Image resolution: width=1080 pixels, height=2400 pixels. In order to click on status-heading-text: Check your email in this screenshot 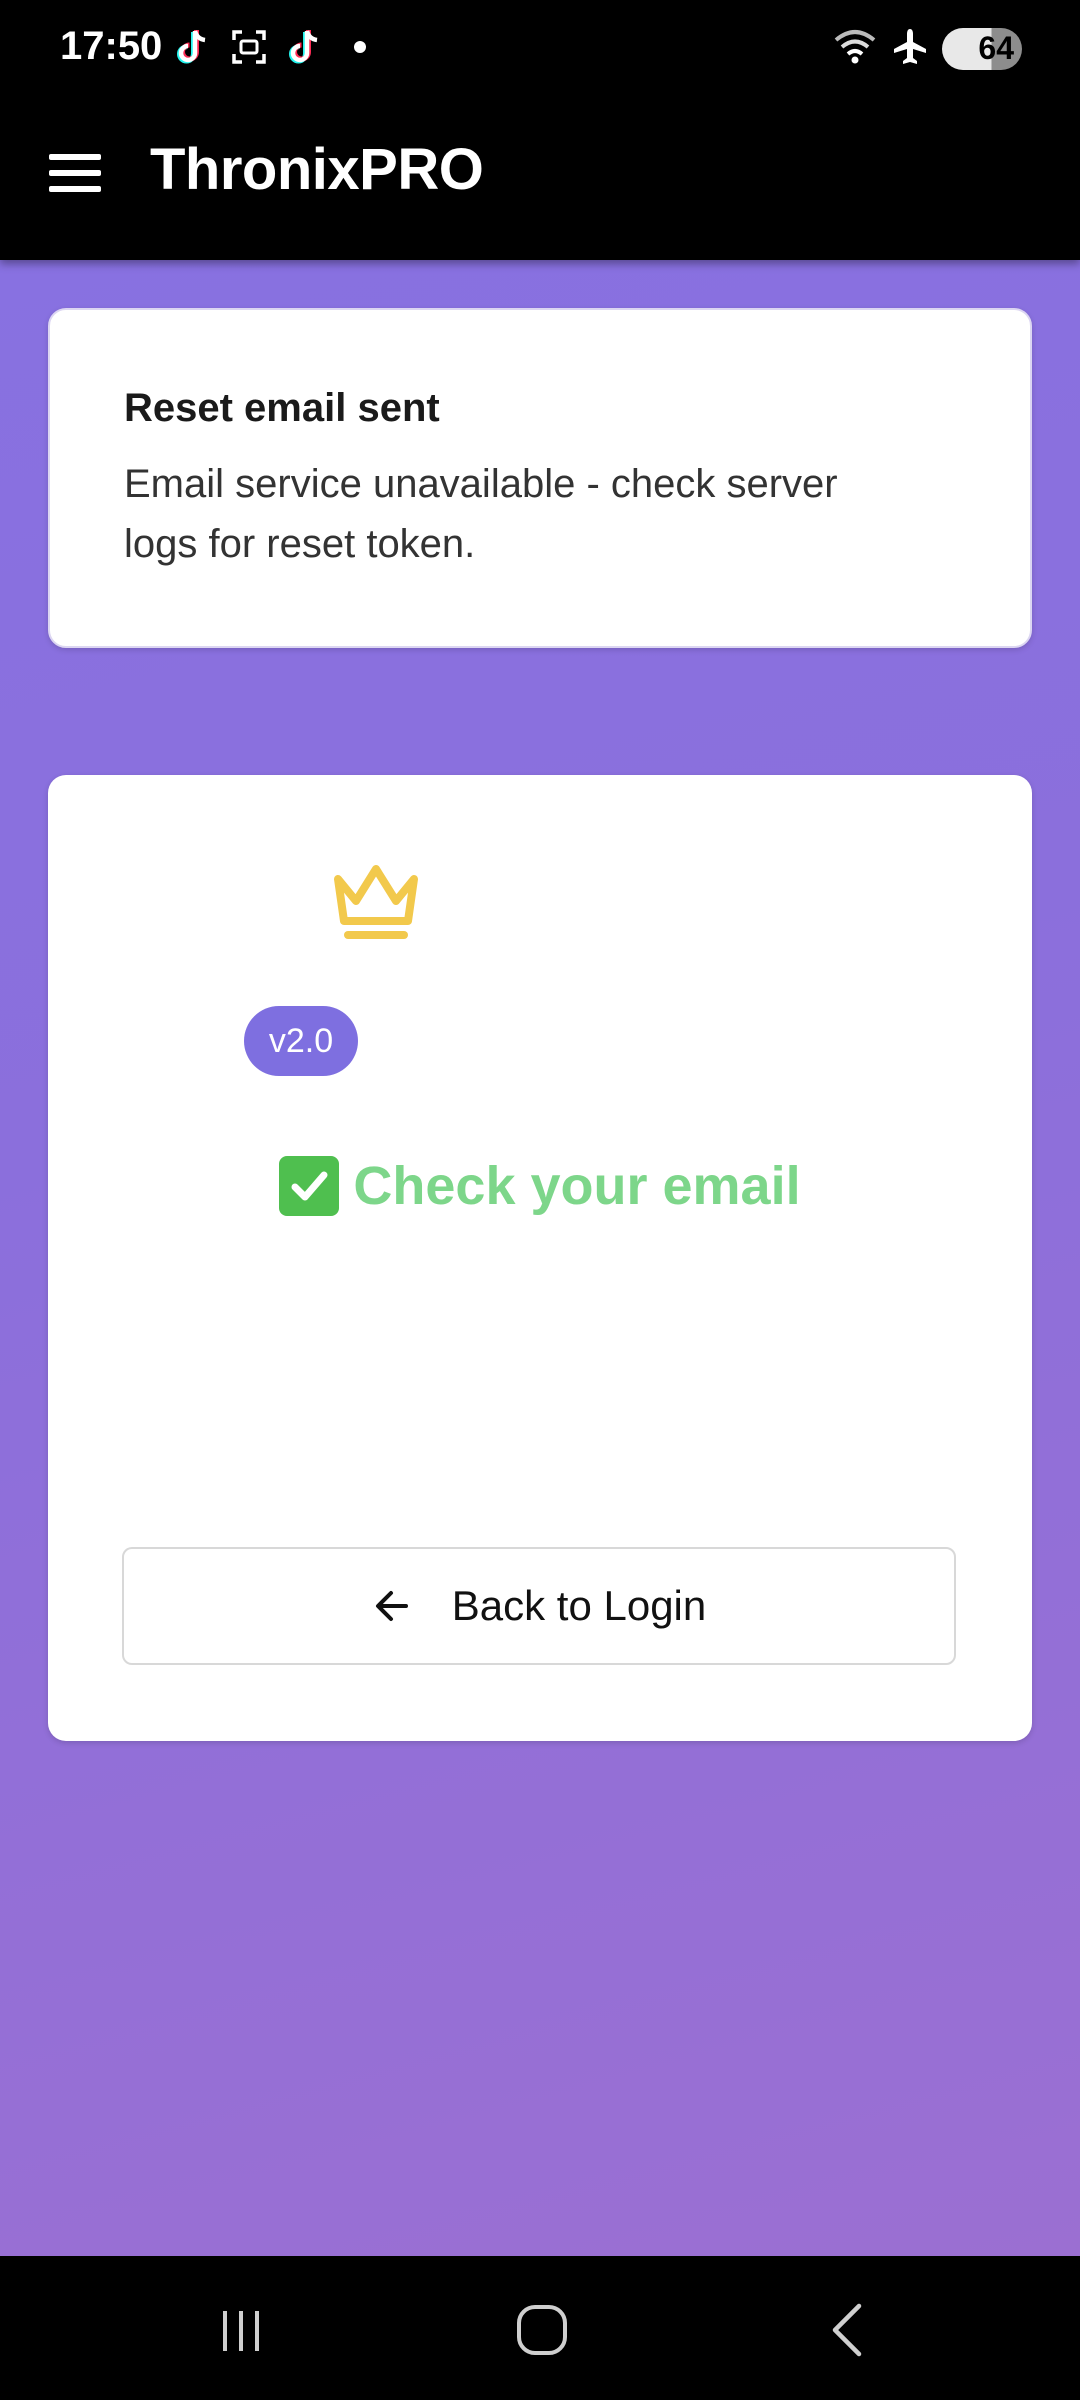, I will do `click(577, 1186)`.